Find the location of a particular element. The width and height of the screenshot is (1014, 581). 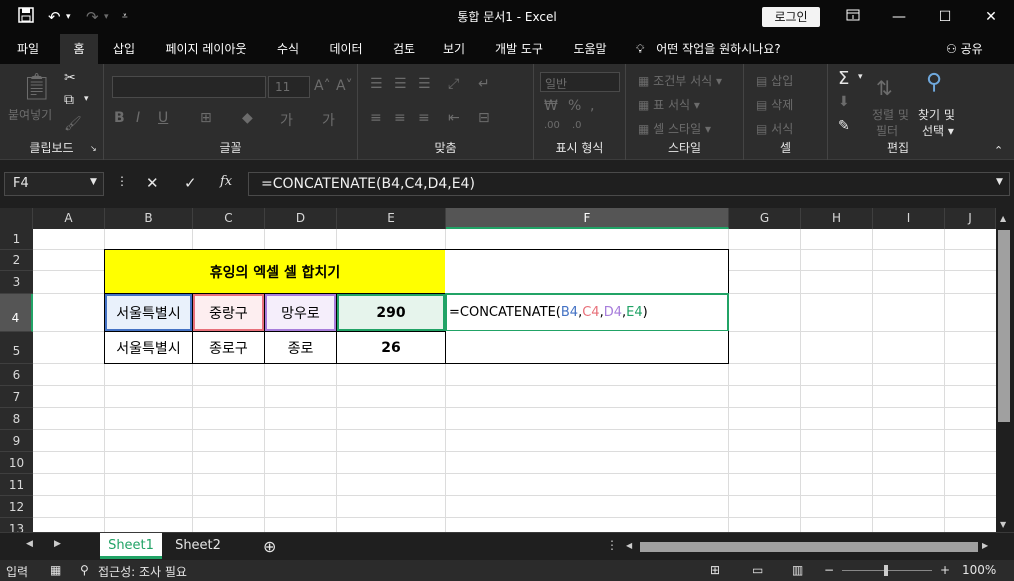

cell-e5: 26 is located at coordinates (391, 347).